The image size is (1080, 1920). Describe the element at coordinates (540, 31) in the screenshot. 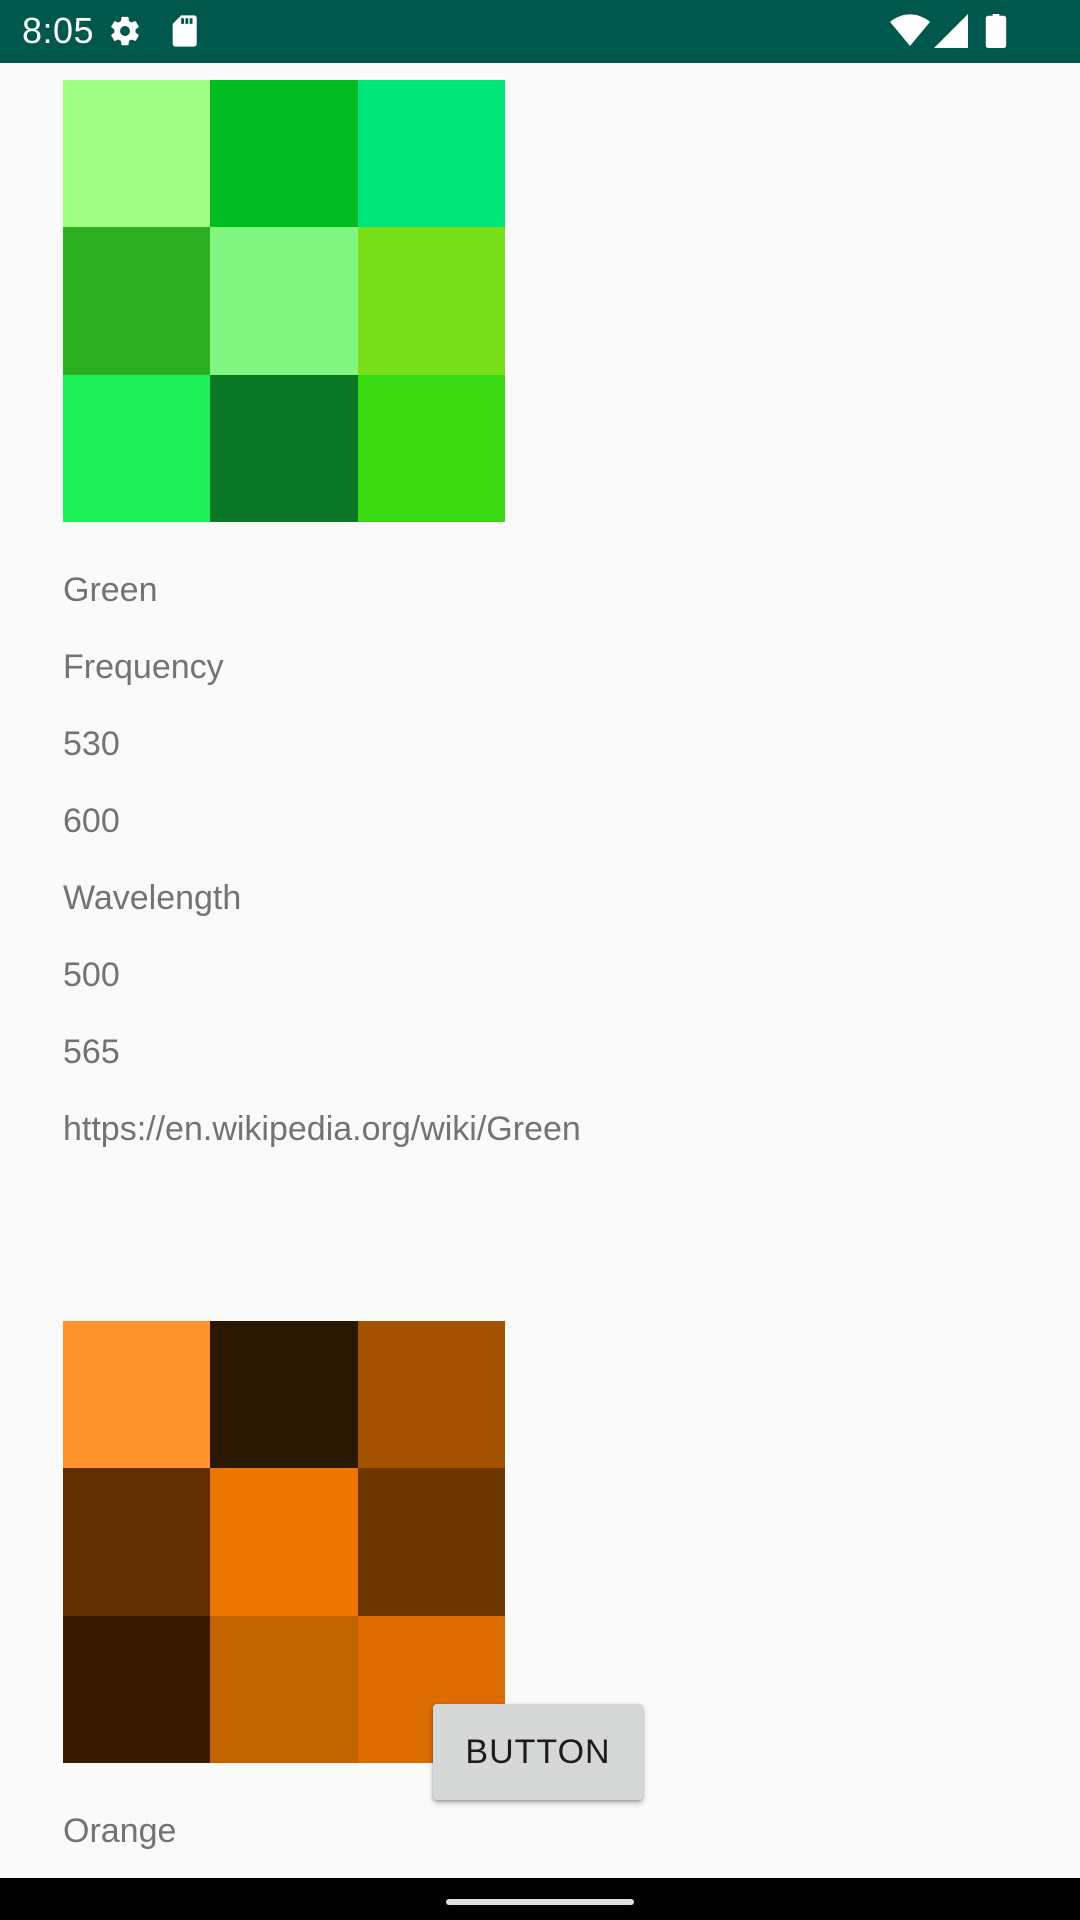

I see `status-bar: 8:05` at that location.